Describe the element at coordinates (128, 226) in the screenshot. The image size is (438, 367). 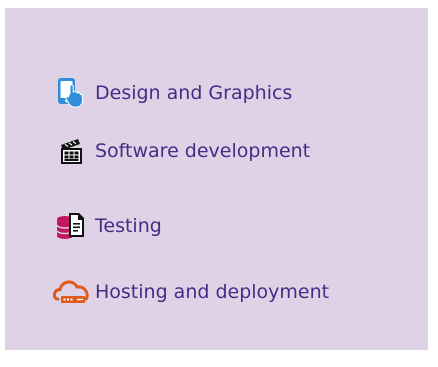
I see `service-item-label: Testing` at that location.